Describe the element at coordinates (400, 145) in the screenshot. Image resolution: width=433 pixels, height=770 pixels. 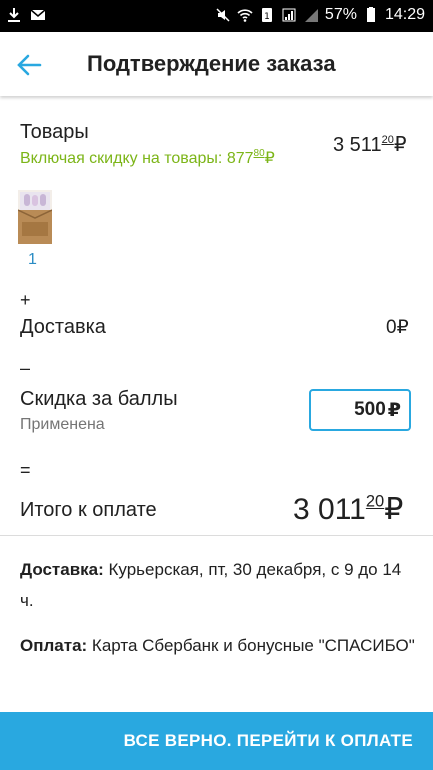
I see `goods-amount-currency: ₽` at that location.